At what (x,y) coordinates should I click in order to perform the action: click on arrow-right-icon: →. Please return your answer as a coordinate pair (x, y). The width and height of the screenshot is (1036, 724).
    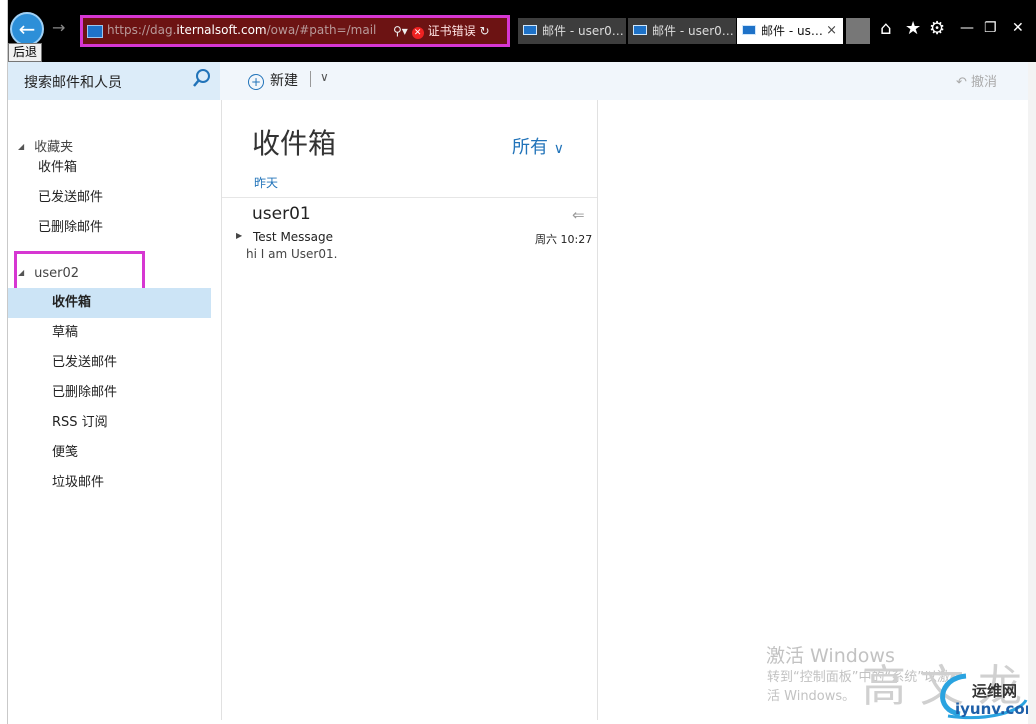
    Looking at the image, I should click on (59, 27).